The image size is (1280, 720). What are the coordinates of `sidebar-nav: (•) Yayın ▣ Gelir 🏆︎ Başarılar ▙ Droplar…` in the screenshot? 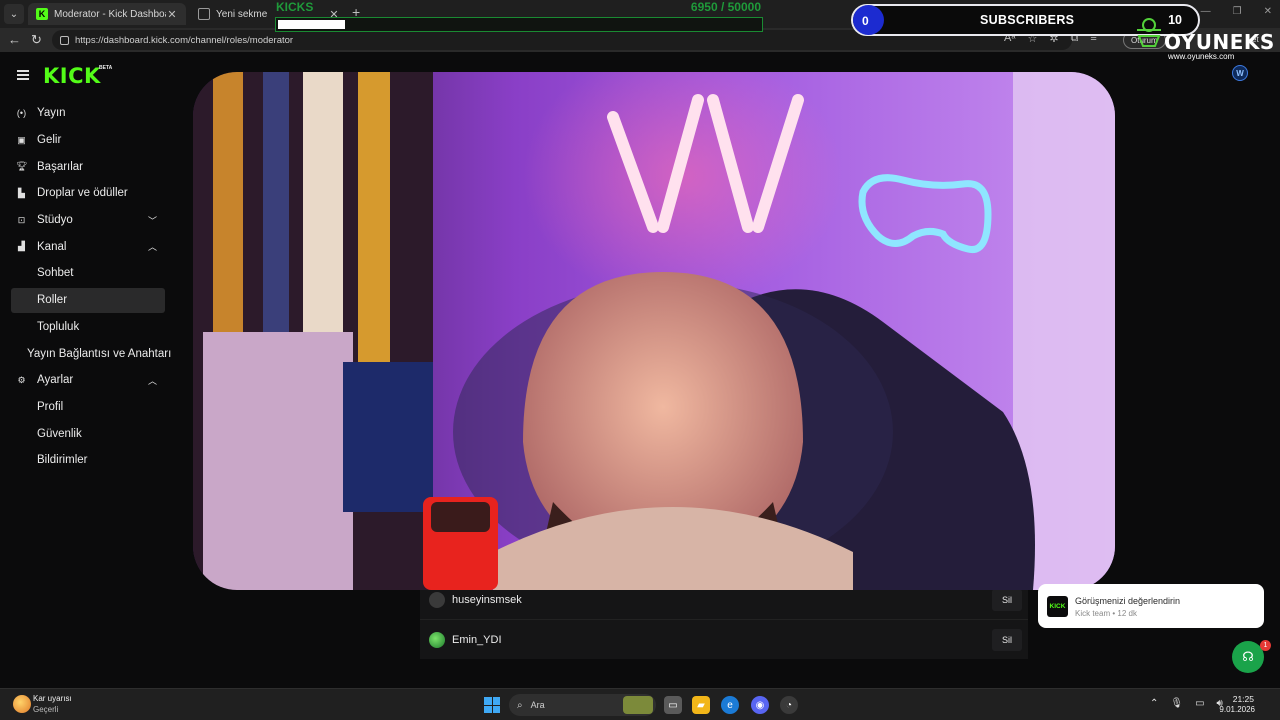 It's located at (90, 287).